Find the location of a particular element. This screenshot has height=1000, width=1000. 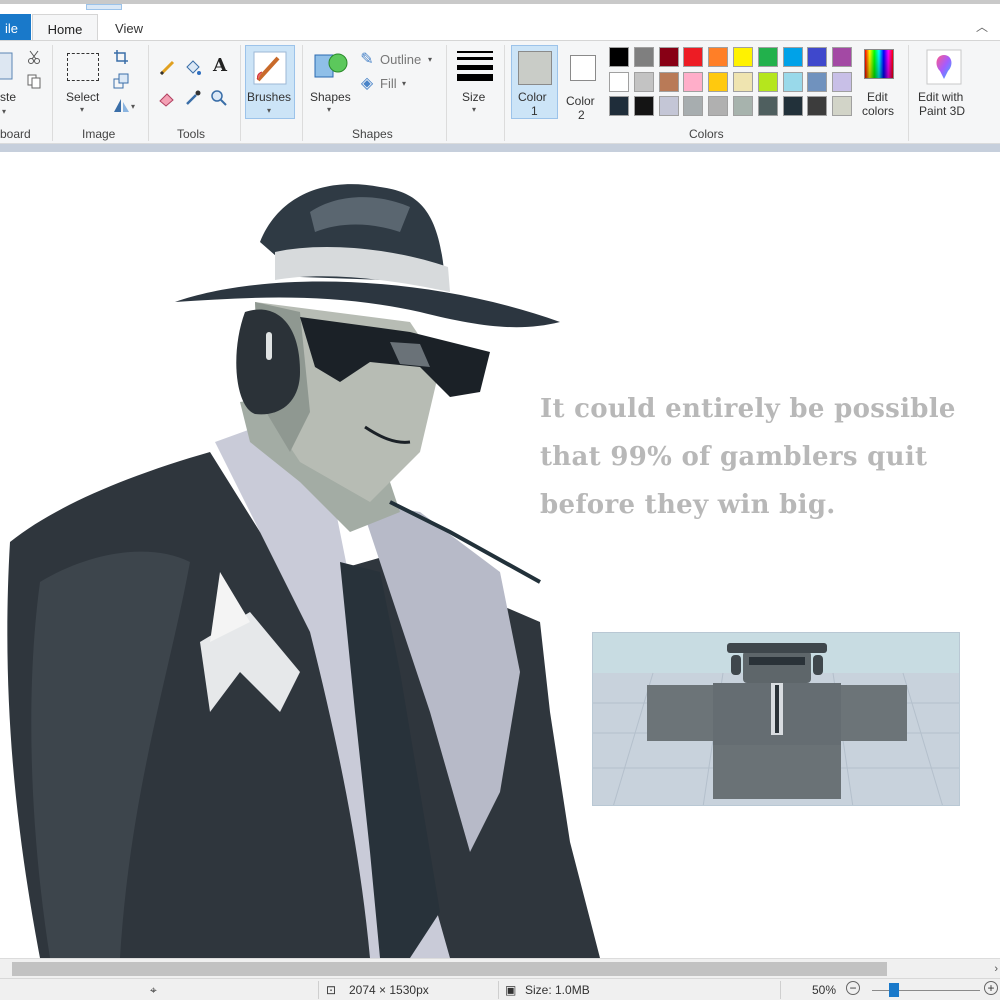

select-button-label: Select is located at coordinates (82, 97).